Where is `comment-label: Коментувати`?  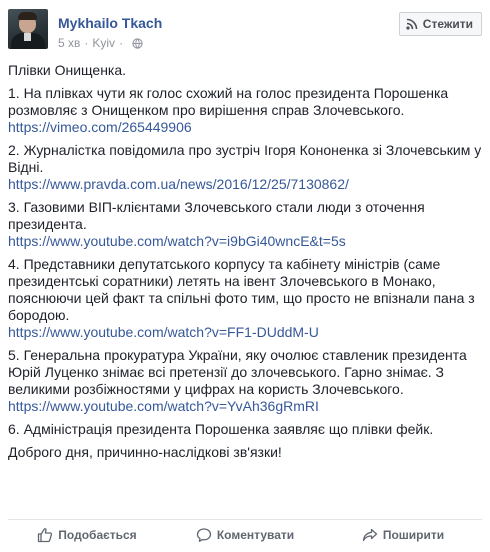
comment-label: Коментувати is located at coordinates (255, 535).